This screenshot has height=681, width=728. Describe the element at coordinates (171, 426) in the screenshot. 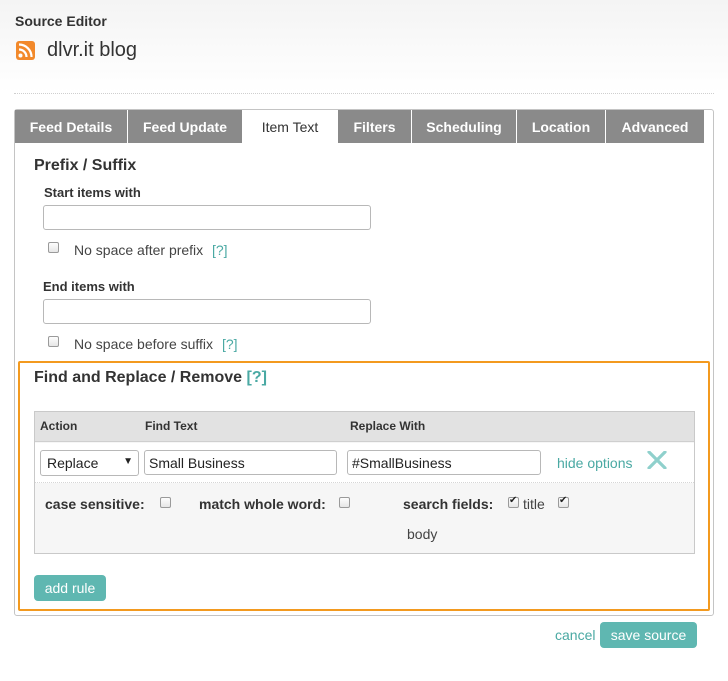

I see `col-find-text: Find Text` at that location.